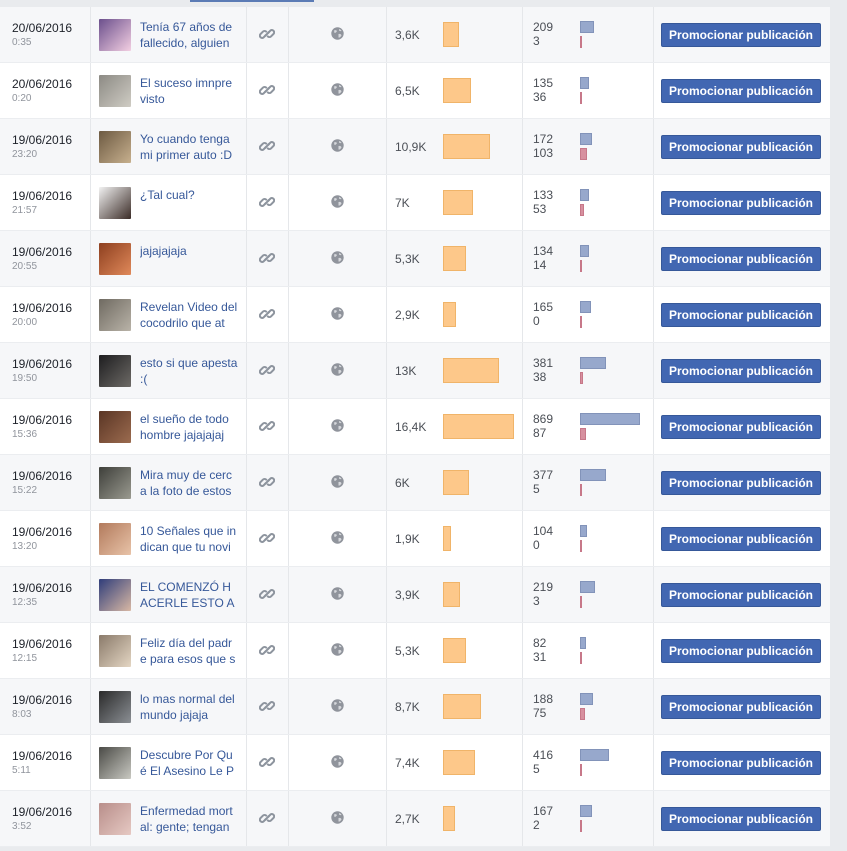 Image resolution: width=847 pixels, height=851 pixels. Describe the element at coordinates (189, 91) in the screenshot. I see `post-title-link: El suceso imnpre visto` at that location.